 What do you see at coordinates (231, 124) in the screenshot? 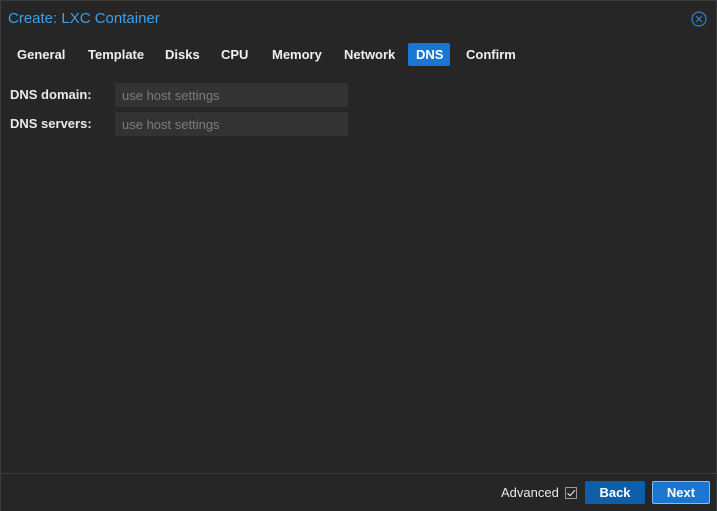
I see `dns-servers-input` at bounding box center [231, 124].